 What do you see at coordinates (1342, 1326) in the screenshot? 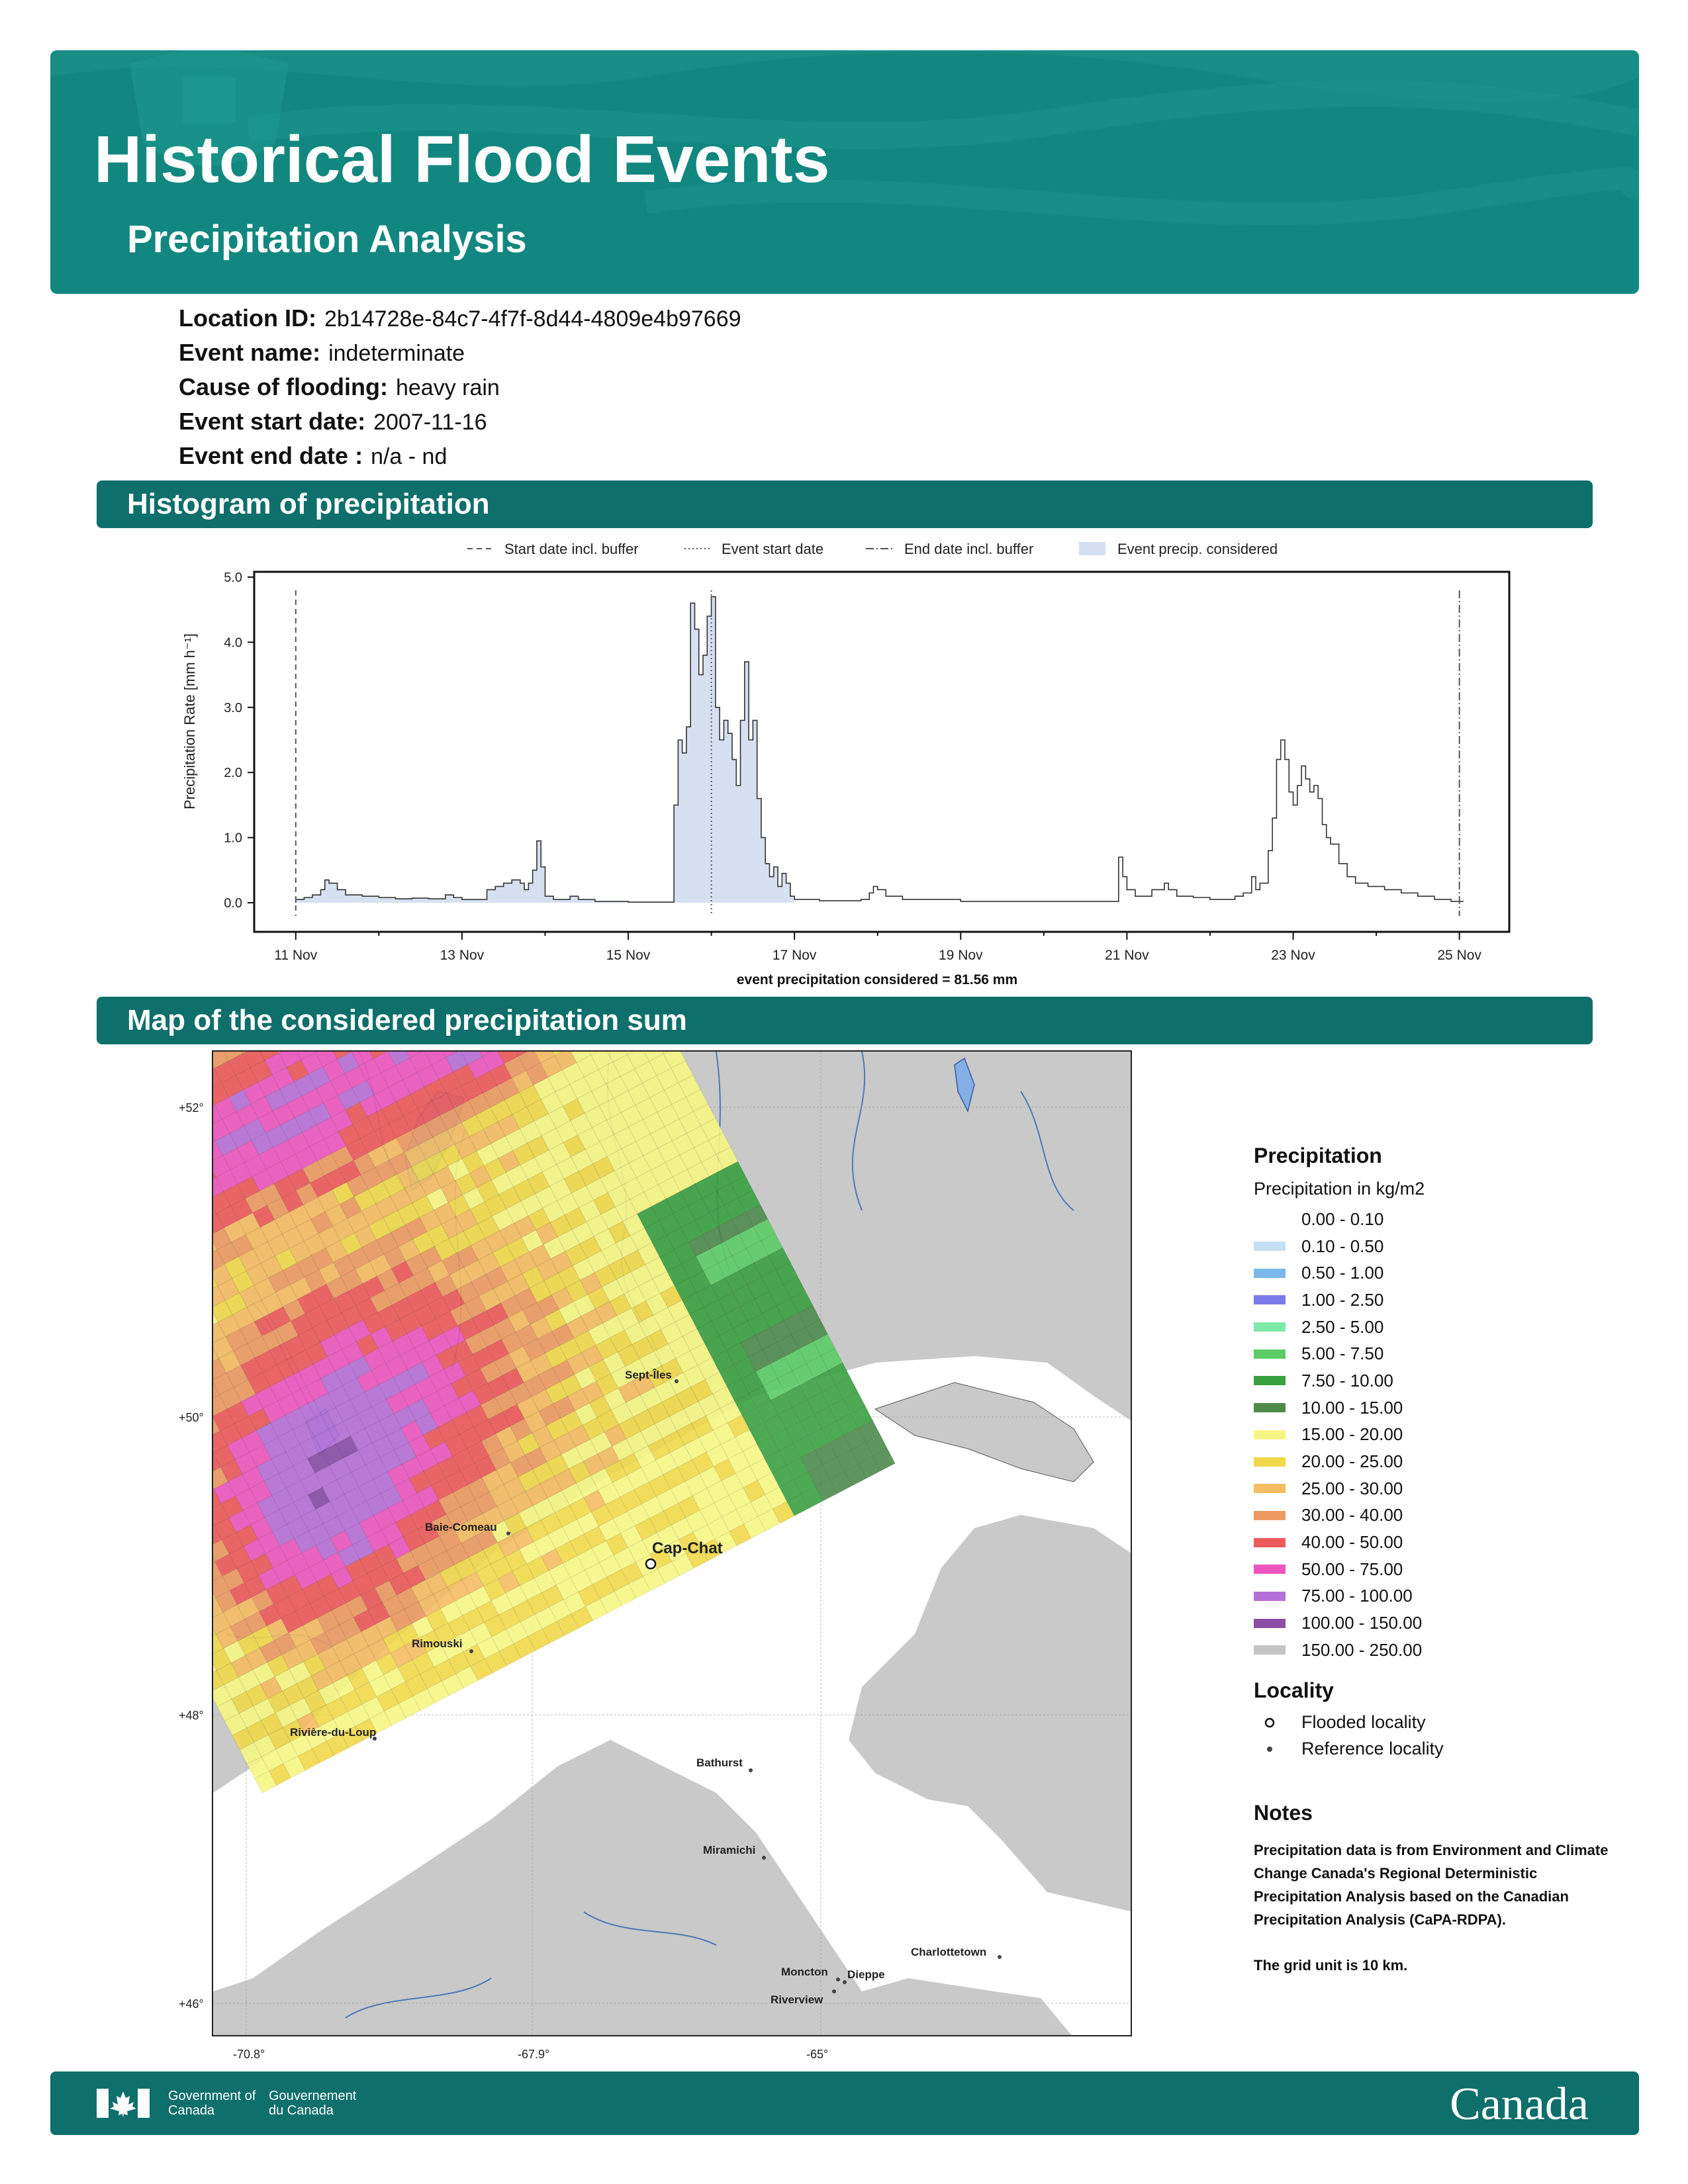
I see `legend-class-label: 2.50 - 5.00` at bounding box center [1342, 1326].